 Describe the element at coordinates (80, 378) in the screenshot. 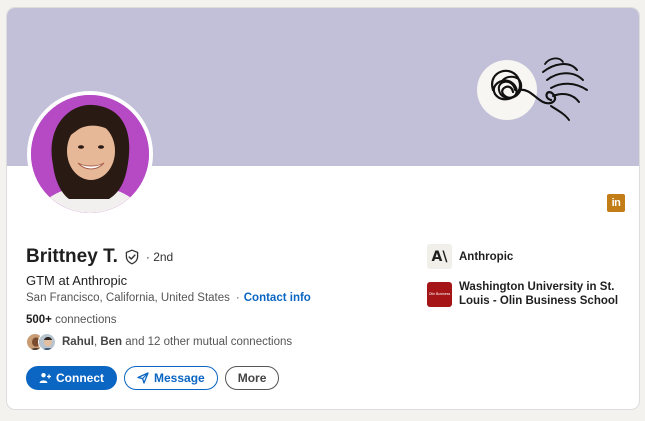

I see `connect-label: Connect` at that location.